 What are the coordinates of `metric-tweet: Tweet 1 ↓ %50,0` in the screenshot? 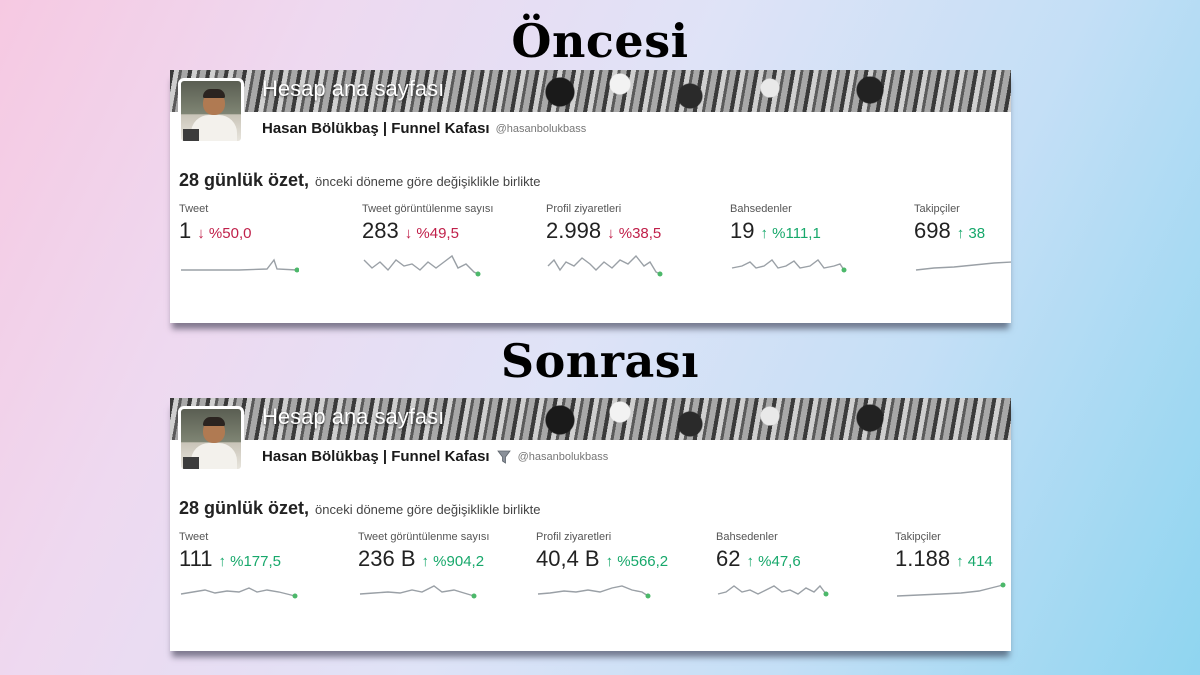 It's located at (264, 238).